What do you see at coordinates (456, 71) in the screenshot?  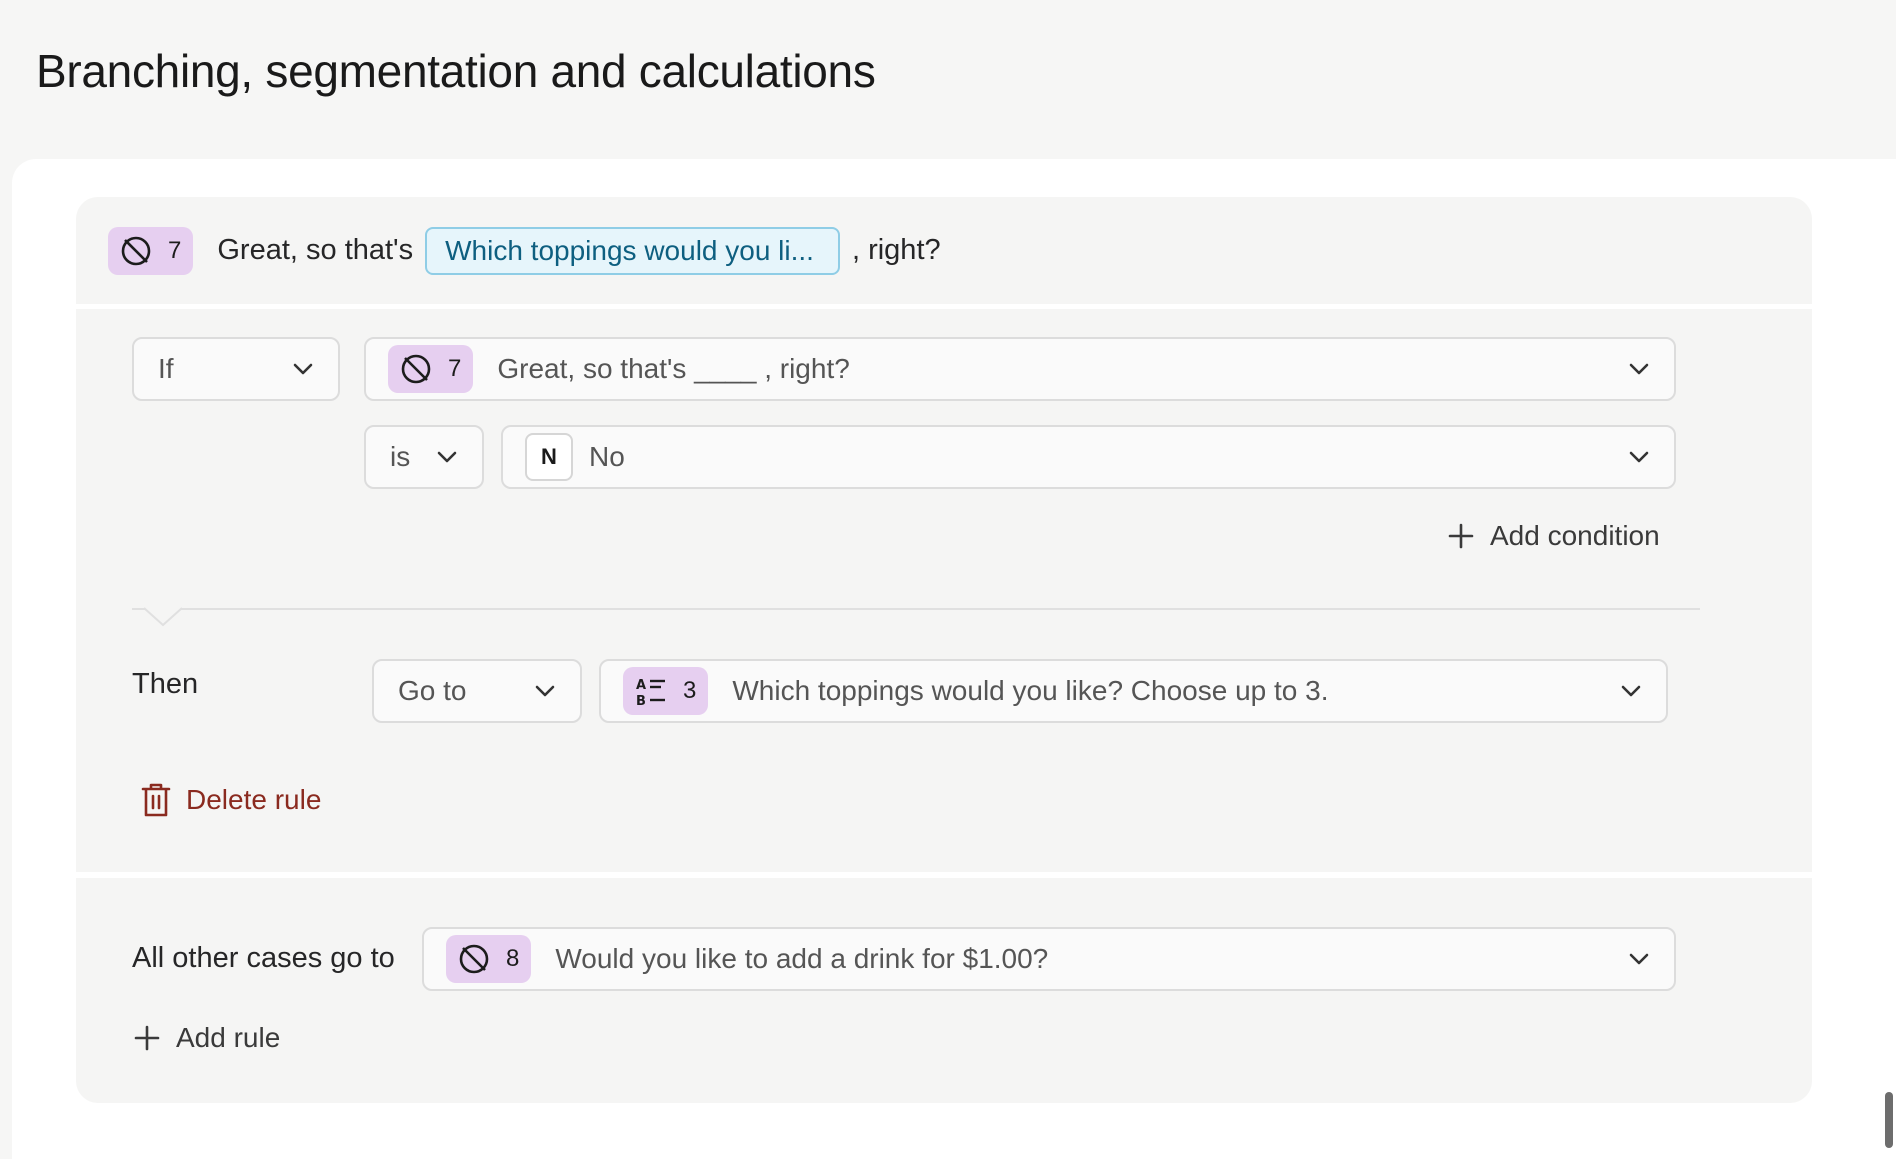 I see `page-title: Branching, segmentation and calculations` at bounding box center [456, 71].